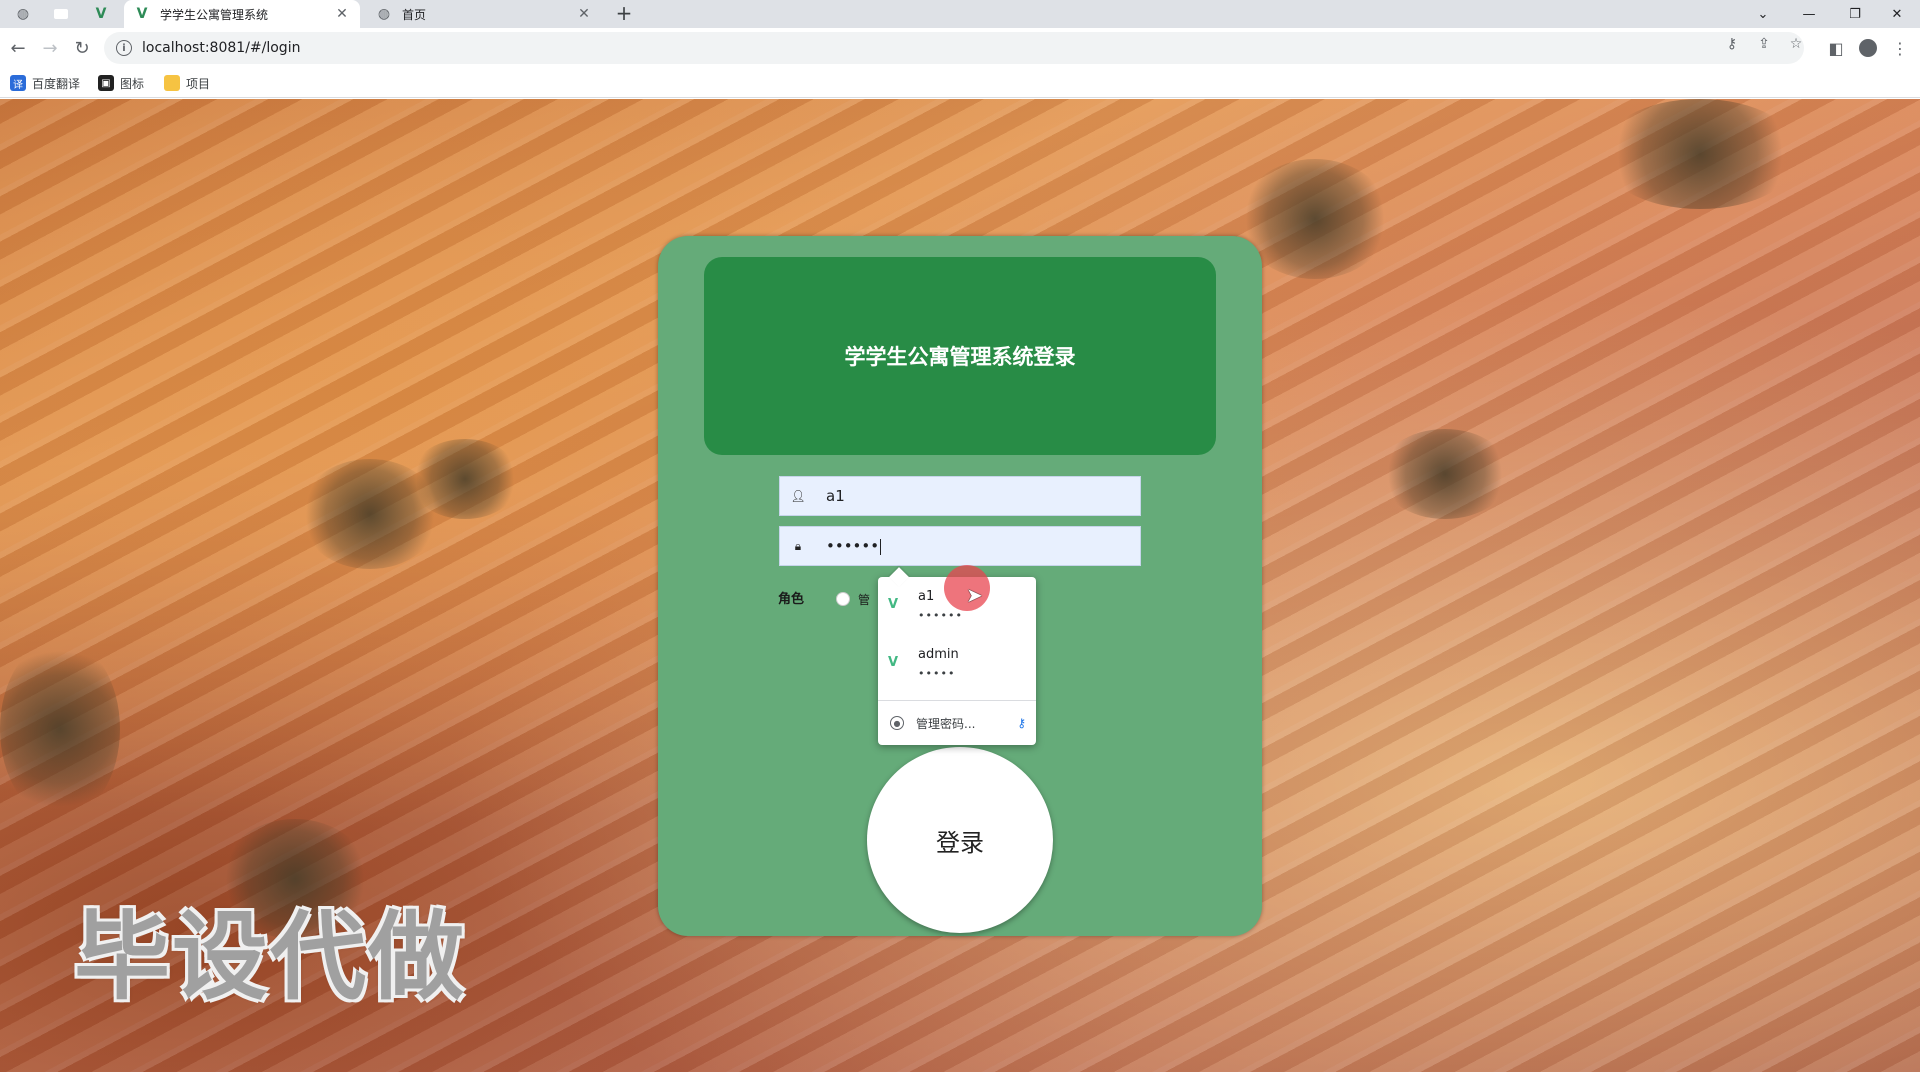 The width and height of the screenshot is (1920, 1072). Describe the element at coordinates (960, 546) in the screenshot. I see `password-field: 🔒︎ ••••••` at that location.